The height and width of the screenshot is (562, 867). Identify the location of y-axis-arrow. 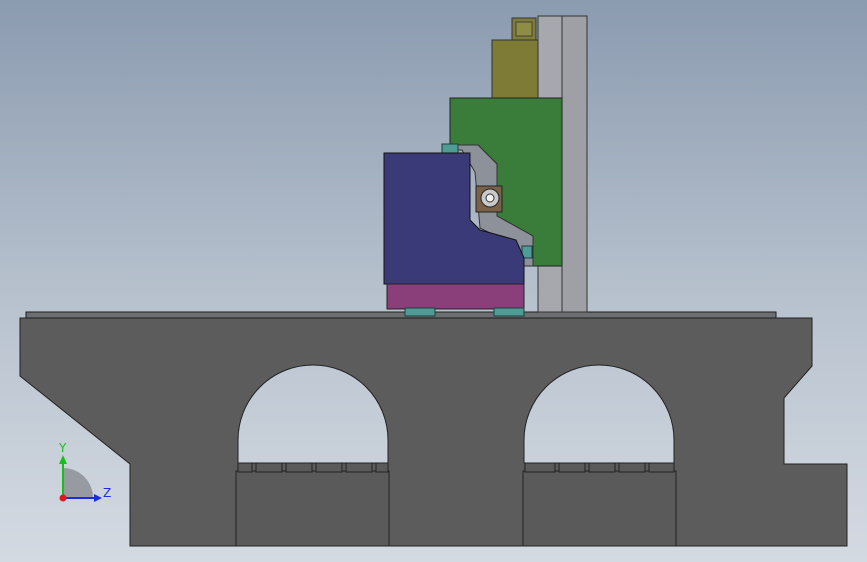
(63, 459).